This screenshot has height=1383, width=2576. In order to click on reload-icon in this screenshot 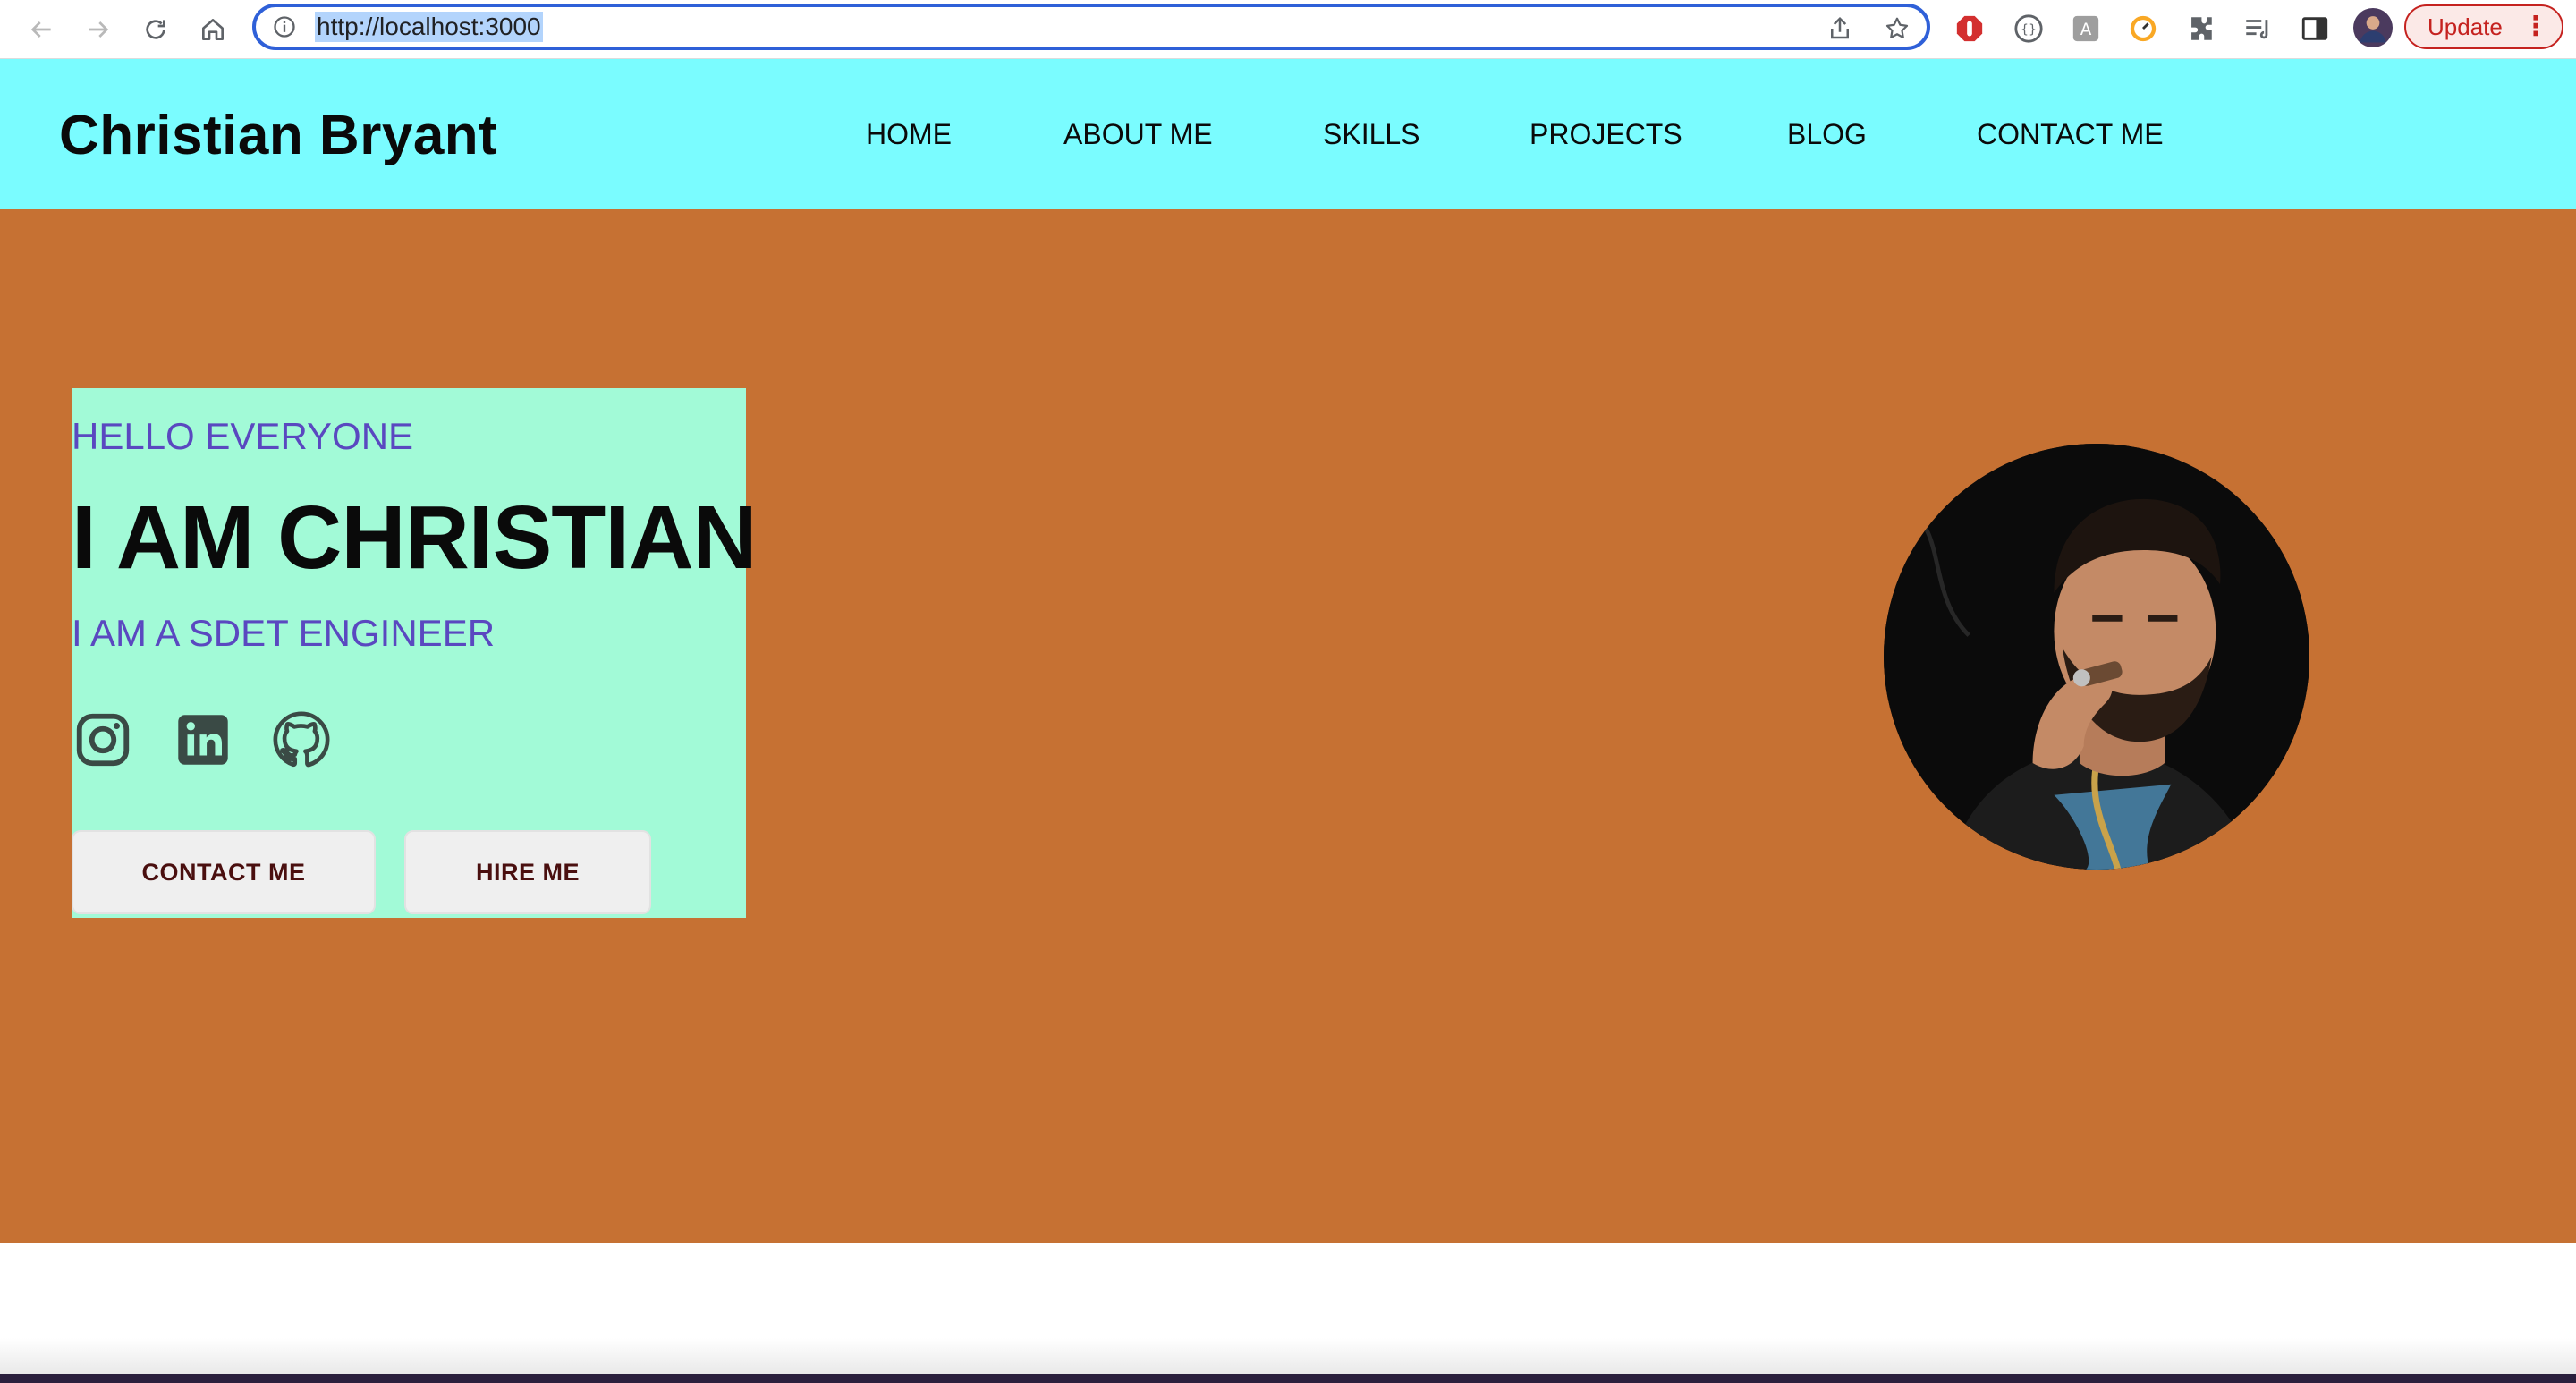, I will do `click(155, 30)`.